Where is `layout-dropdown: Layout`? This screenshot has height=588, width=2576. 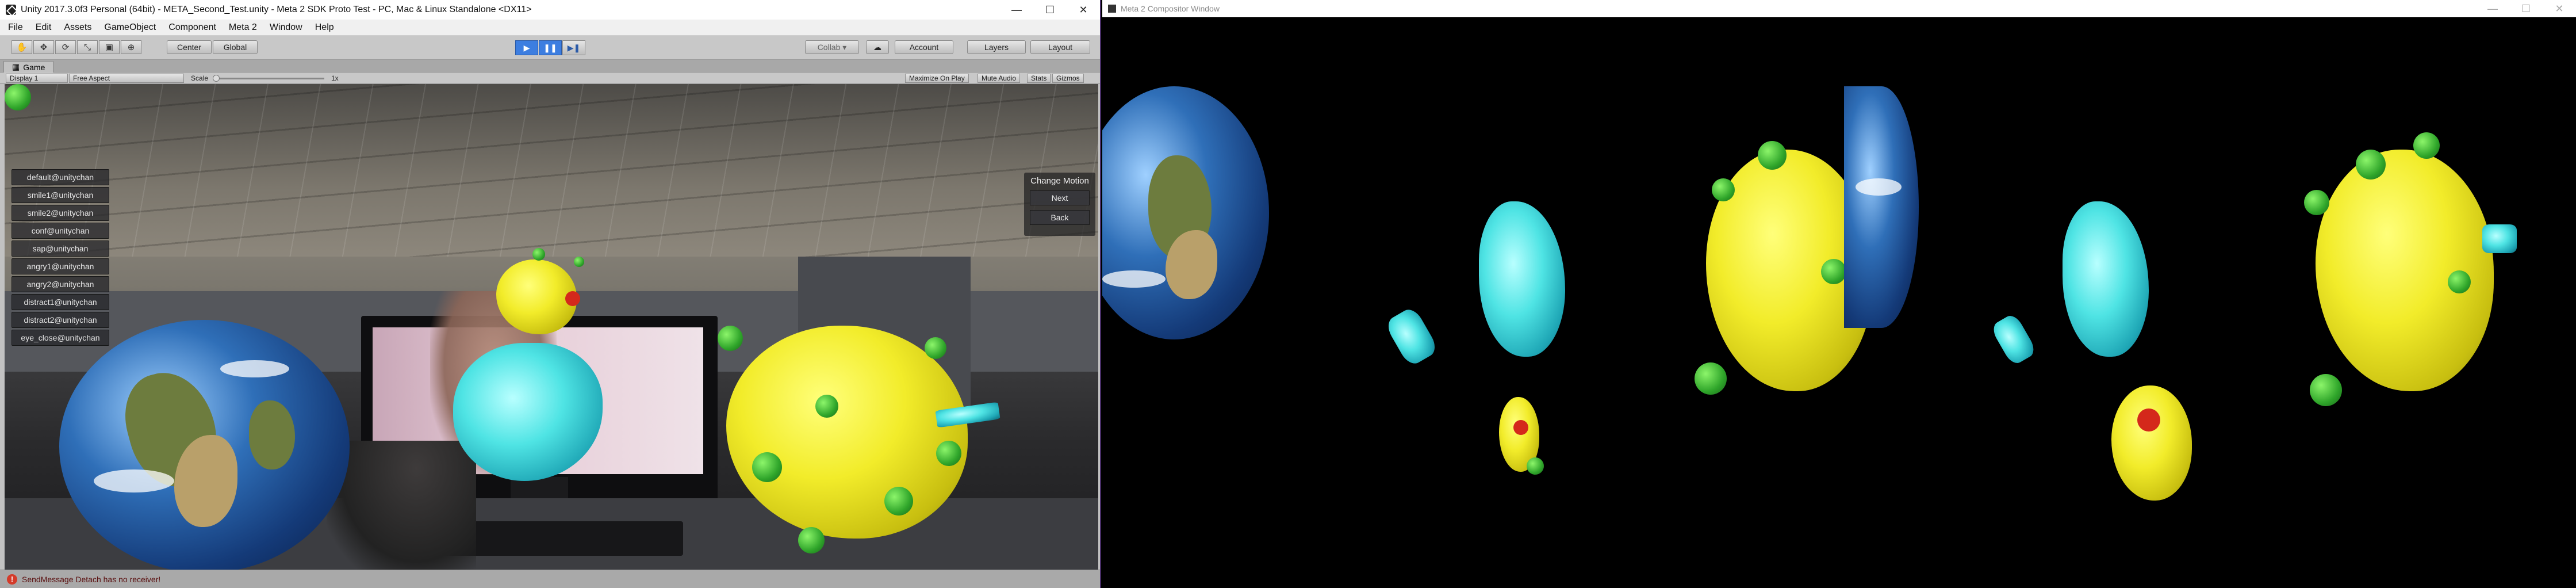 layout-dropdown: Layout is located at coordinates (1060, 47).